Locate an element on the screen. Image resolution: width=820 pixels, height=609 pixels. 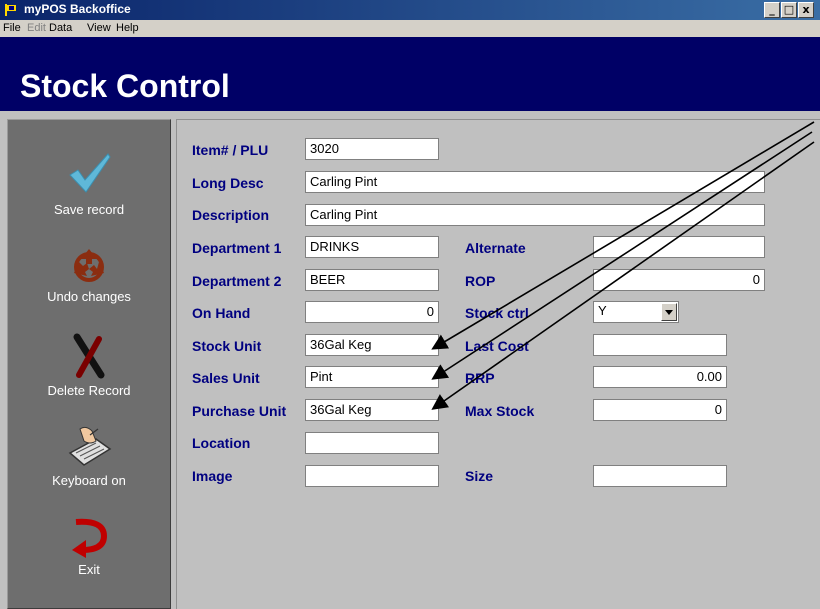
stock-ctrl-value: Y is located at coordinates (602, 310).